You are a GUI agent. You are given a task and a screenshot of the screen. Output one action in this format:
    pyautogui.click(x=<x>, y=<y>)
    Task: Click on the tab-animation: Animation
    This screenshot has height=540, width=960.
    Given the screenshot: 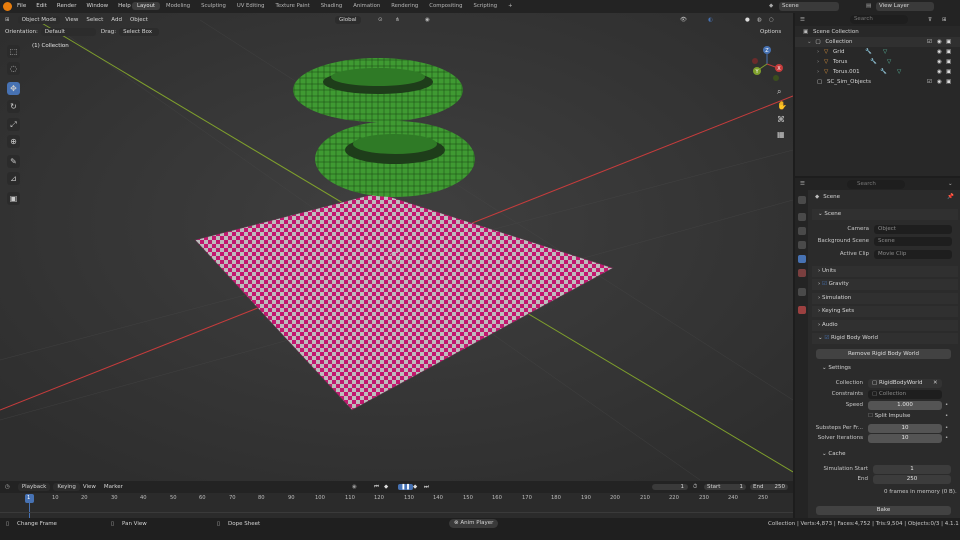 What is the action you would take?
    pyautogui.click(x=366, y=6)
    